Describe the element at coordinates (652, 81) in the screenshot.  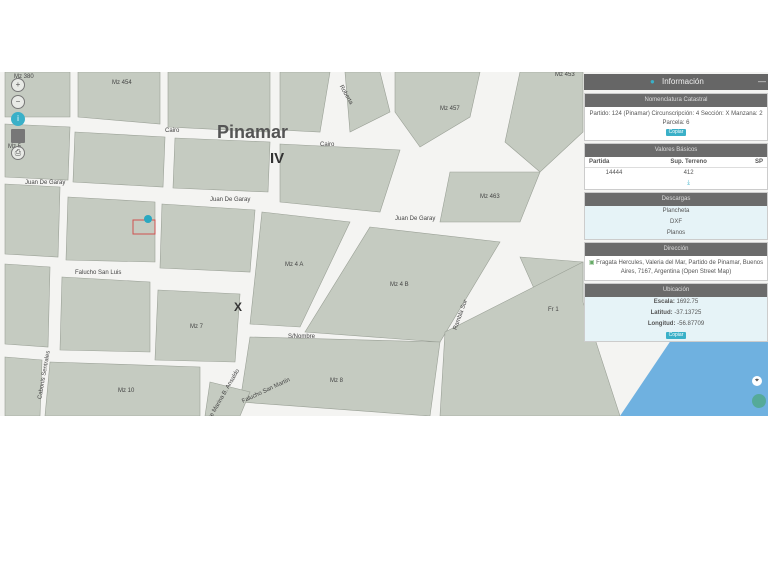
I see `map-pin-icon: ●` at that location.